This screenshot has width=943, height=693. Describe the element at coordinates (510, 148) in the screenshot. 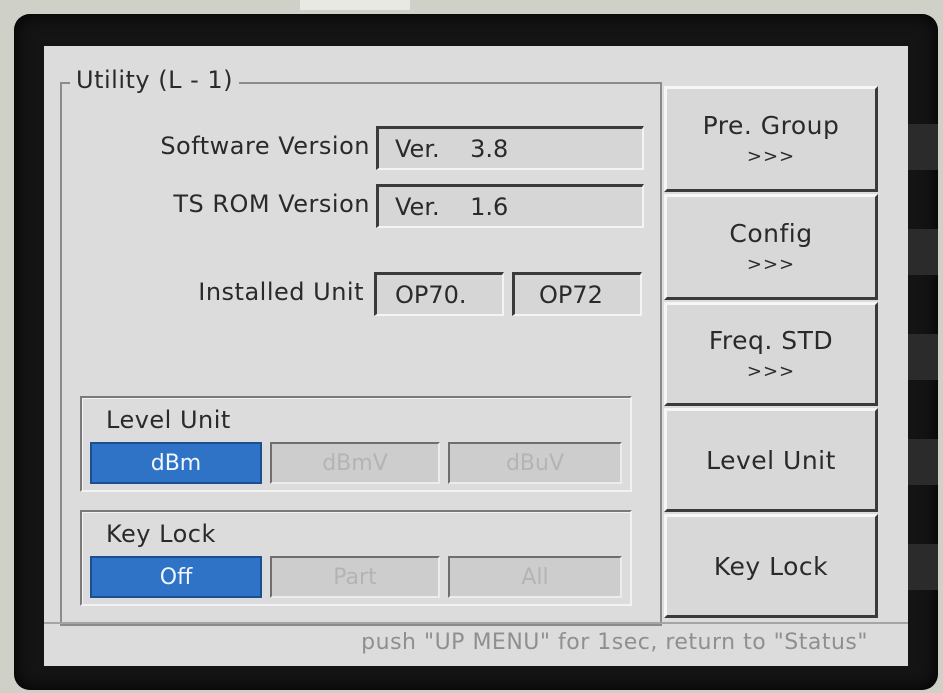

I see `software-version-value: Ver. 3.8` at that location.